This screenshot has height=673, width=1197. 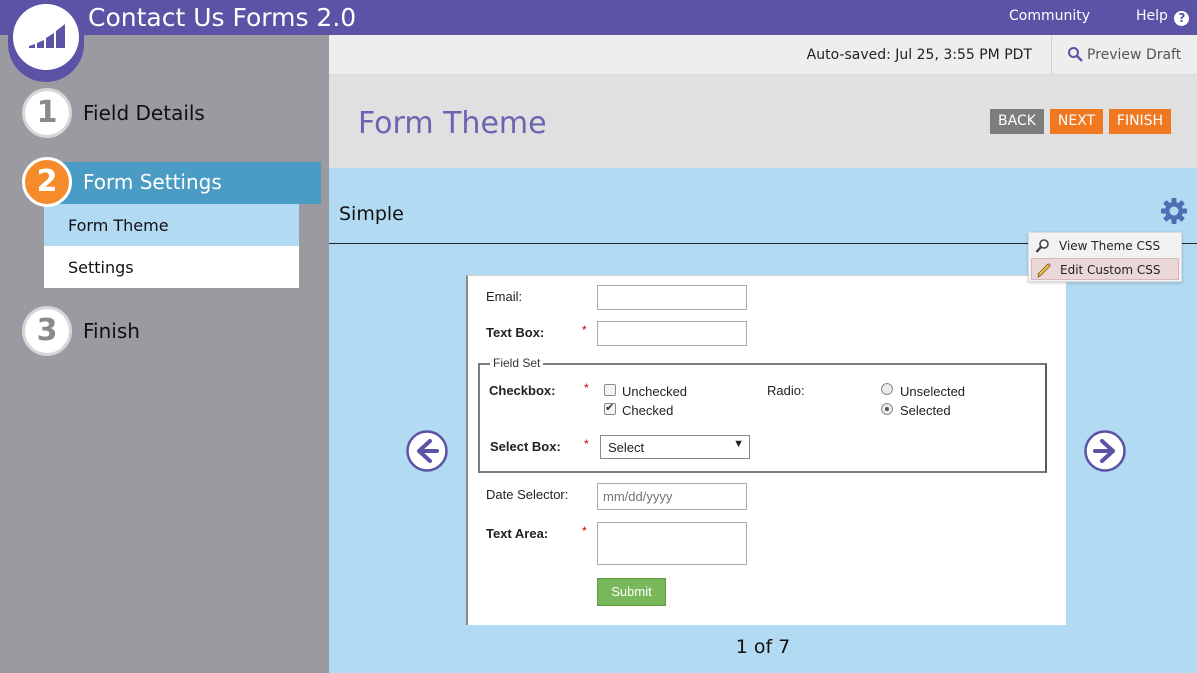 What do you see at coordinates (610, 408) in the screenshot?
I see `checkbox-checked` at bounding box center [610, 408].